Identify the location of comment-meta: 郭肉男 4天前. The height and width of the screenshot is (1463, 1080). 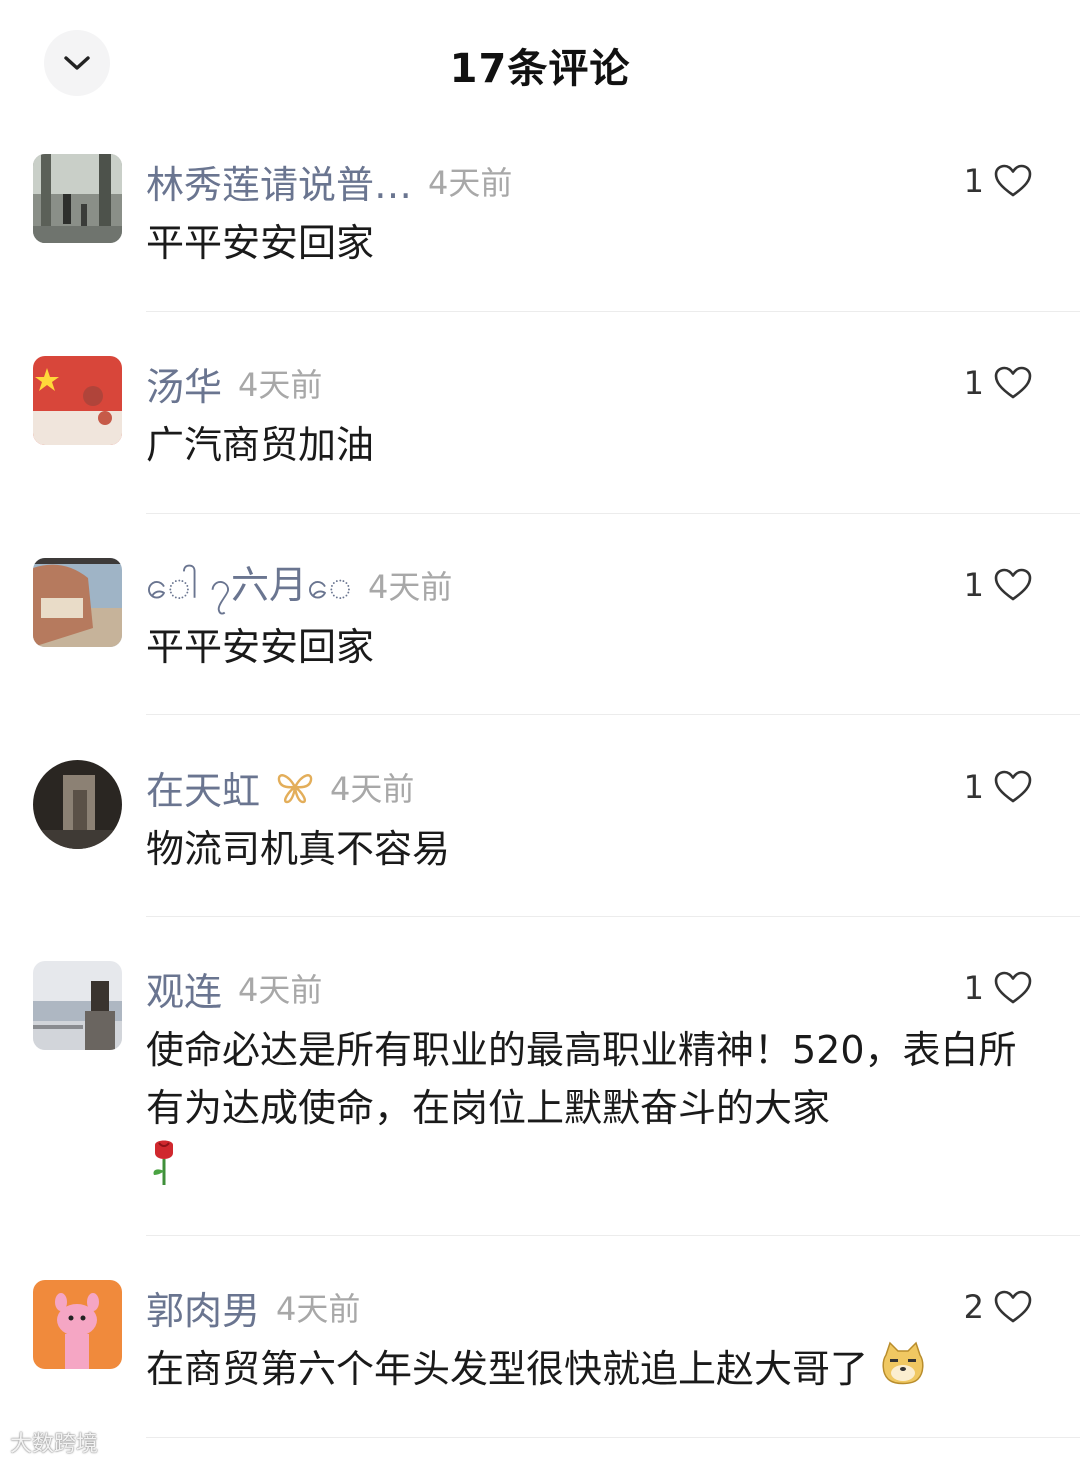
(253, 1307).